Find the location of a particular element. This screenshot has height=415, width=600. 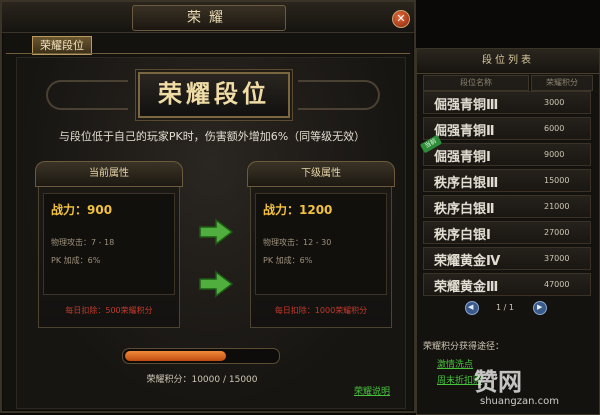

banner-ornament-left is located at coordinates (87, 95).